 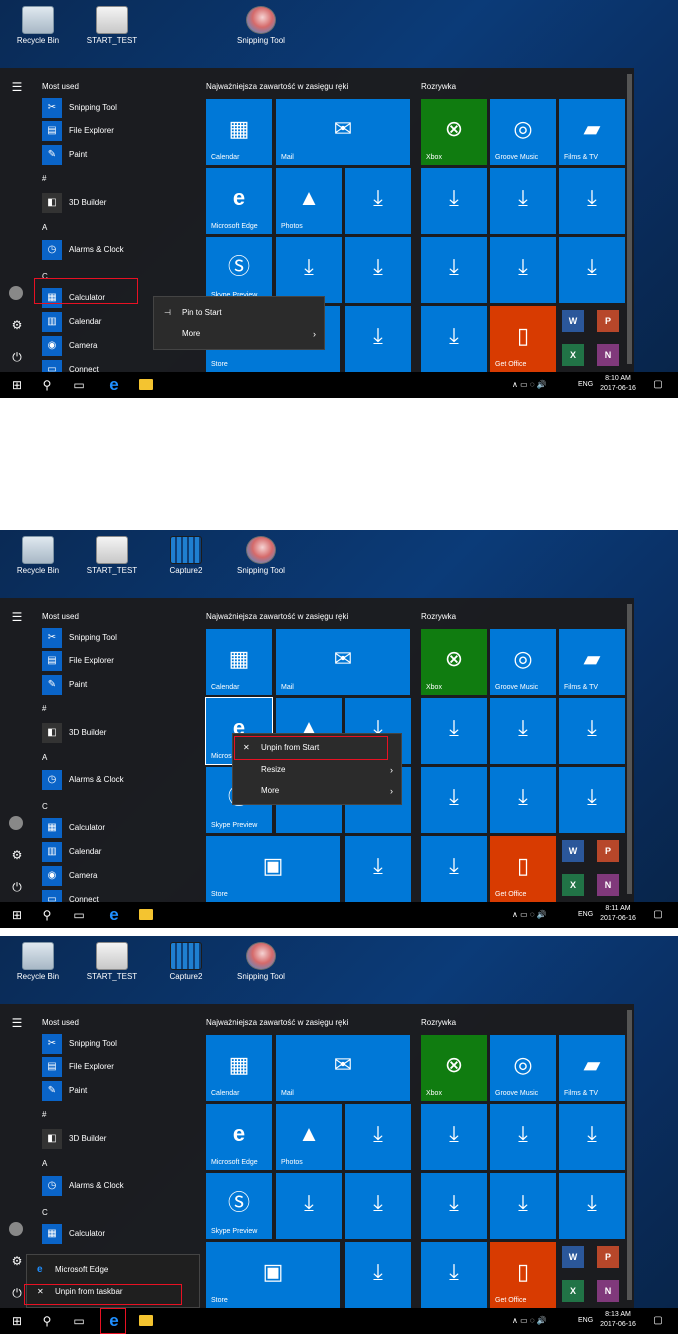 I want to click on menu-item-pin-to-start: ⊣ Pin to Start, so click(x=239, y=313).